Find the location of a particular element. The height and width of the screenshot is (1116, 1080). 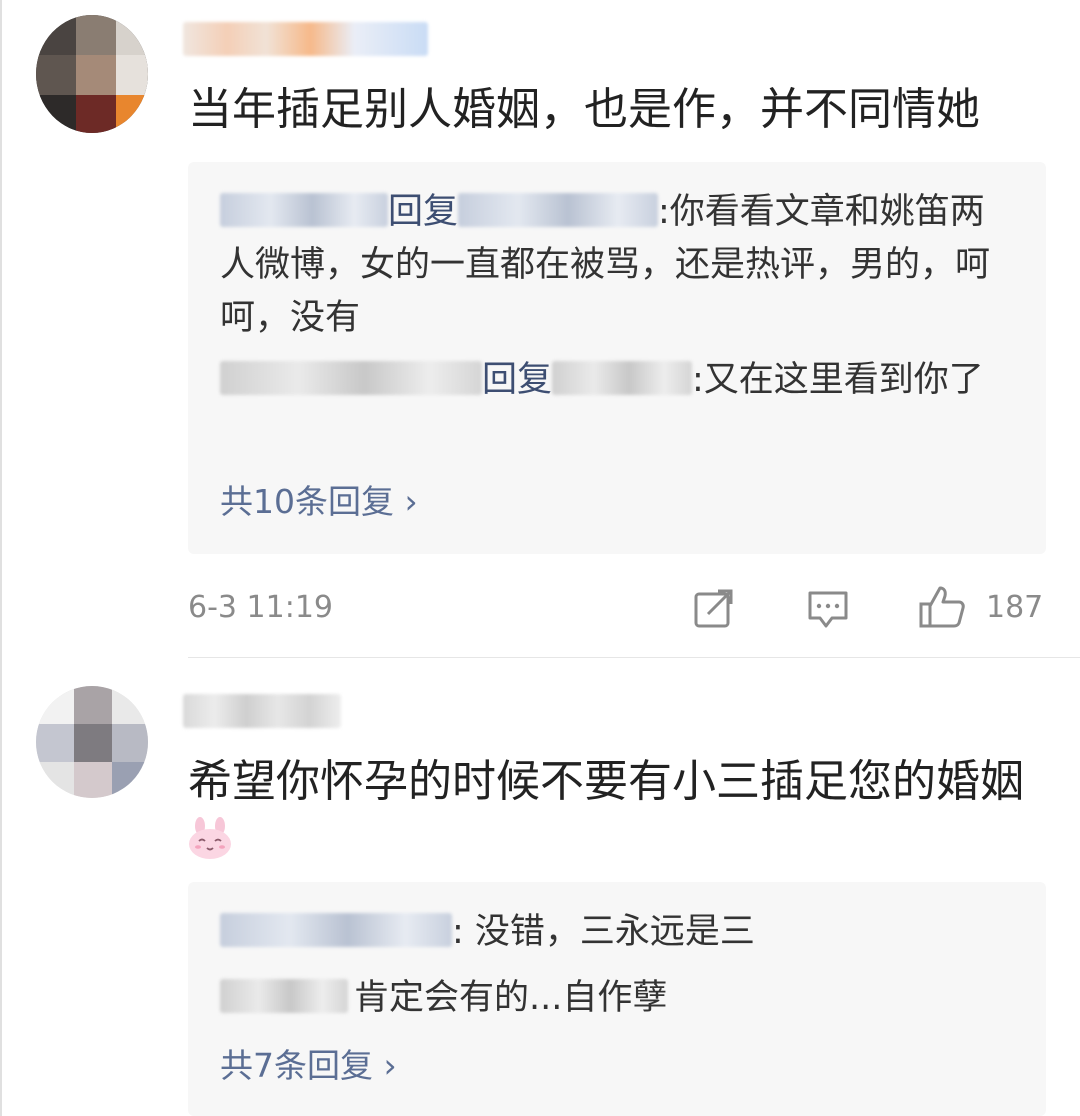

comment-divider is located at coordinates (634, 657).